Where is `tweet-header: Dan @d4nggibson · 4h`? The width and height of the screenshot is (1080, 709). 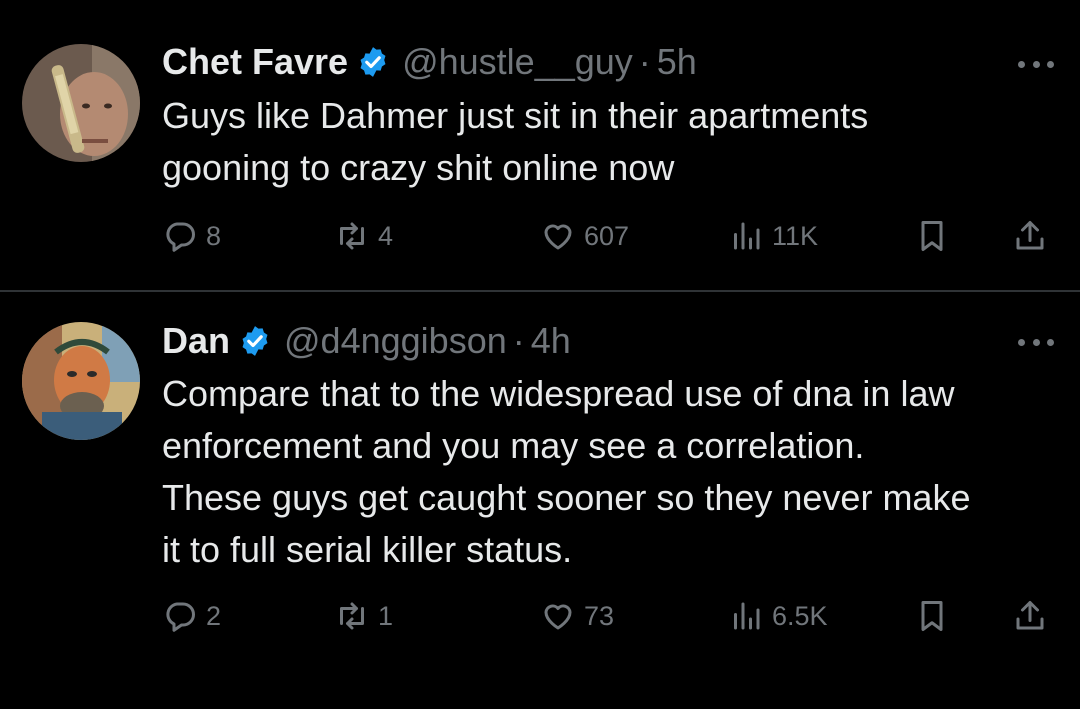
tweet-header: Dan @d4nggibson · 4h is located at coordinates (366, 341).